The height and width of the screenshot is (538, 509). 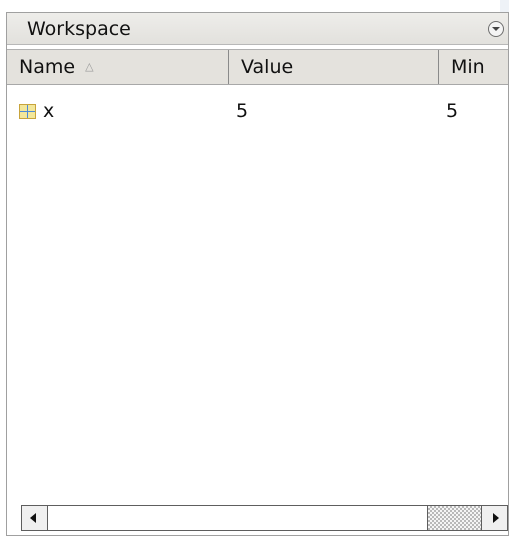 What do you see at coordinates (27, 111) in the screenshot?
I see `matrix-variable-icon` at bounding box center [27, 111].